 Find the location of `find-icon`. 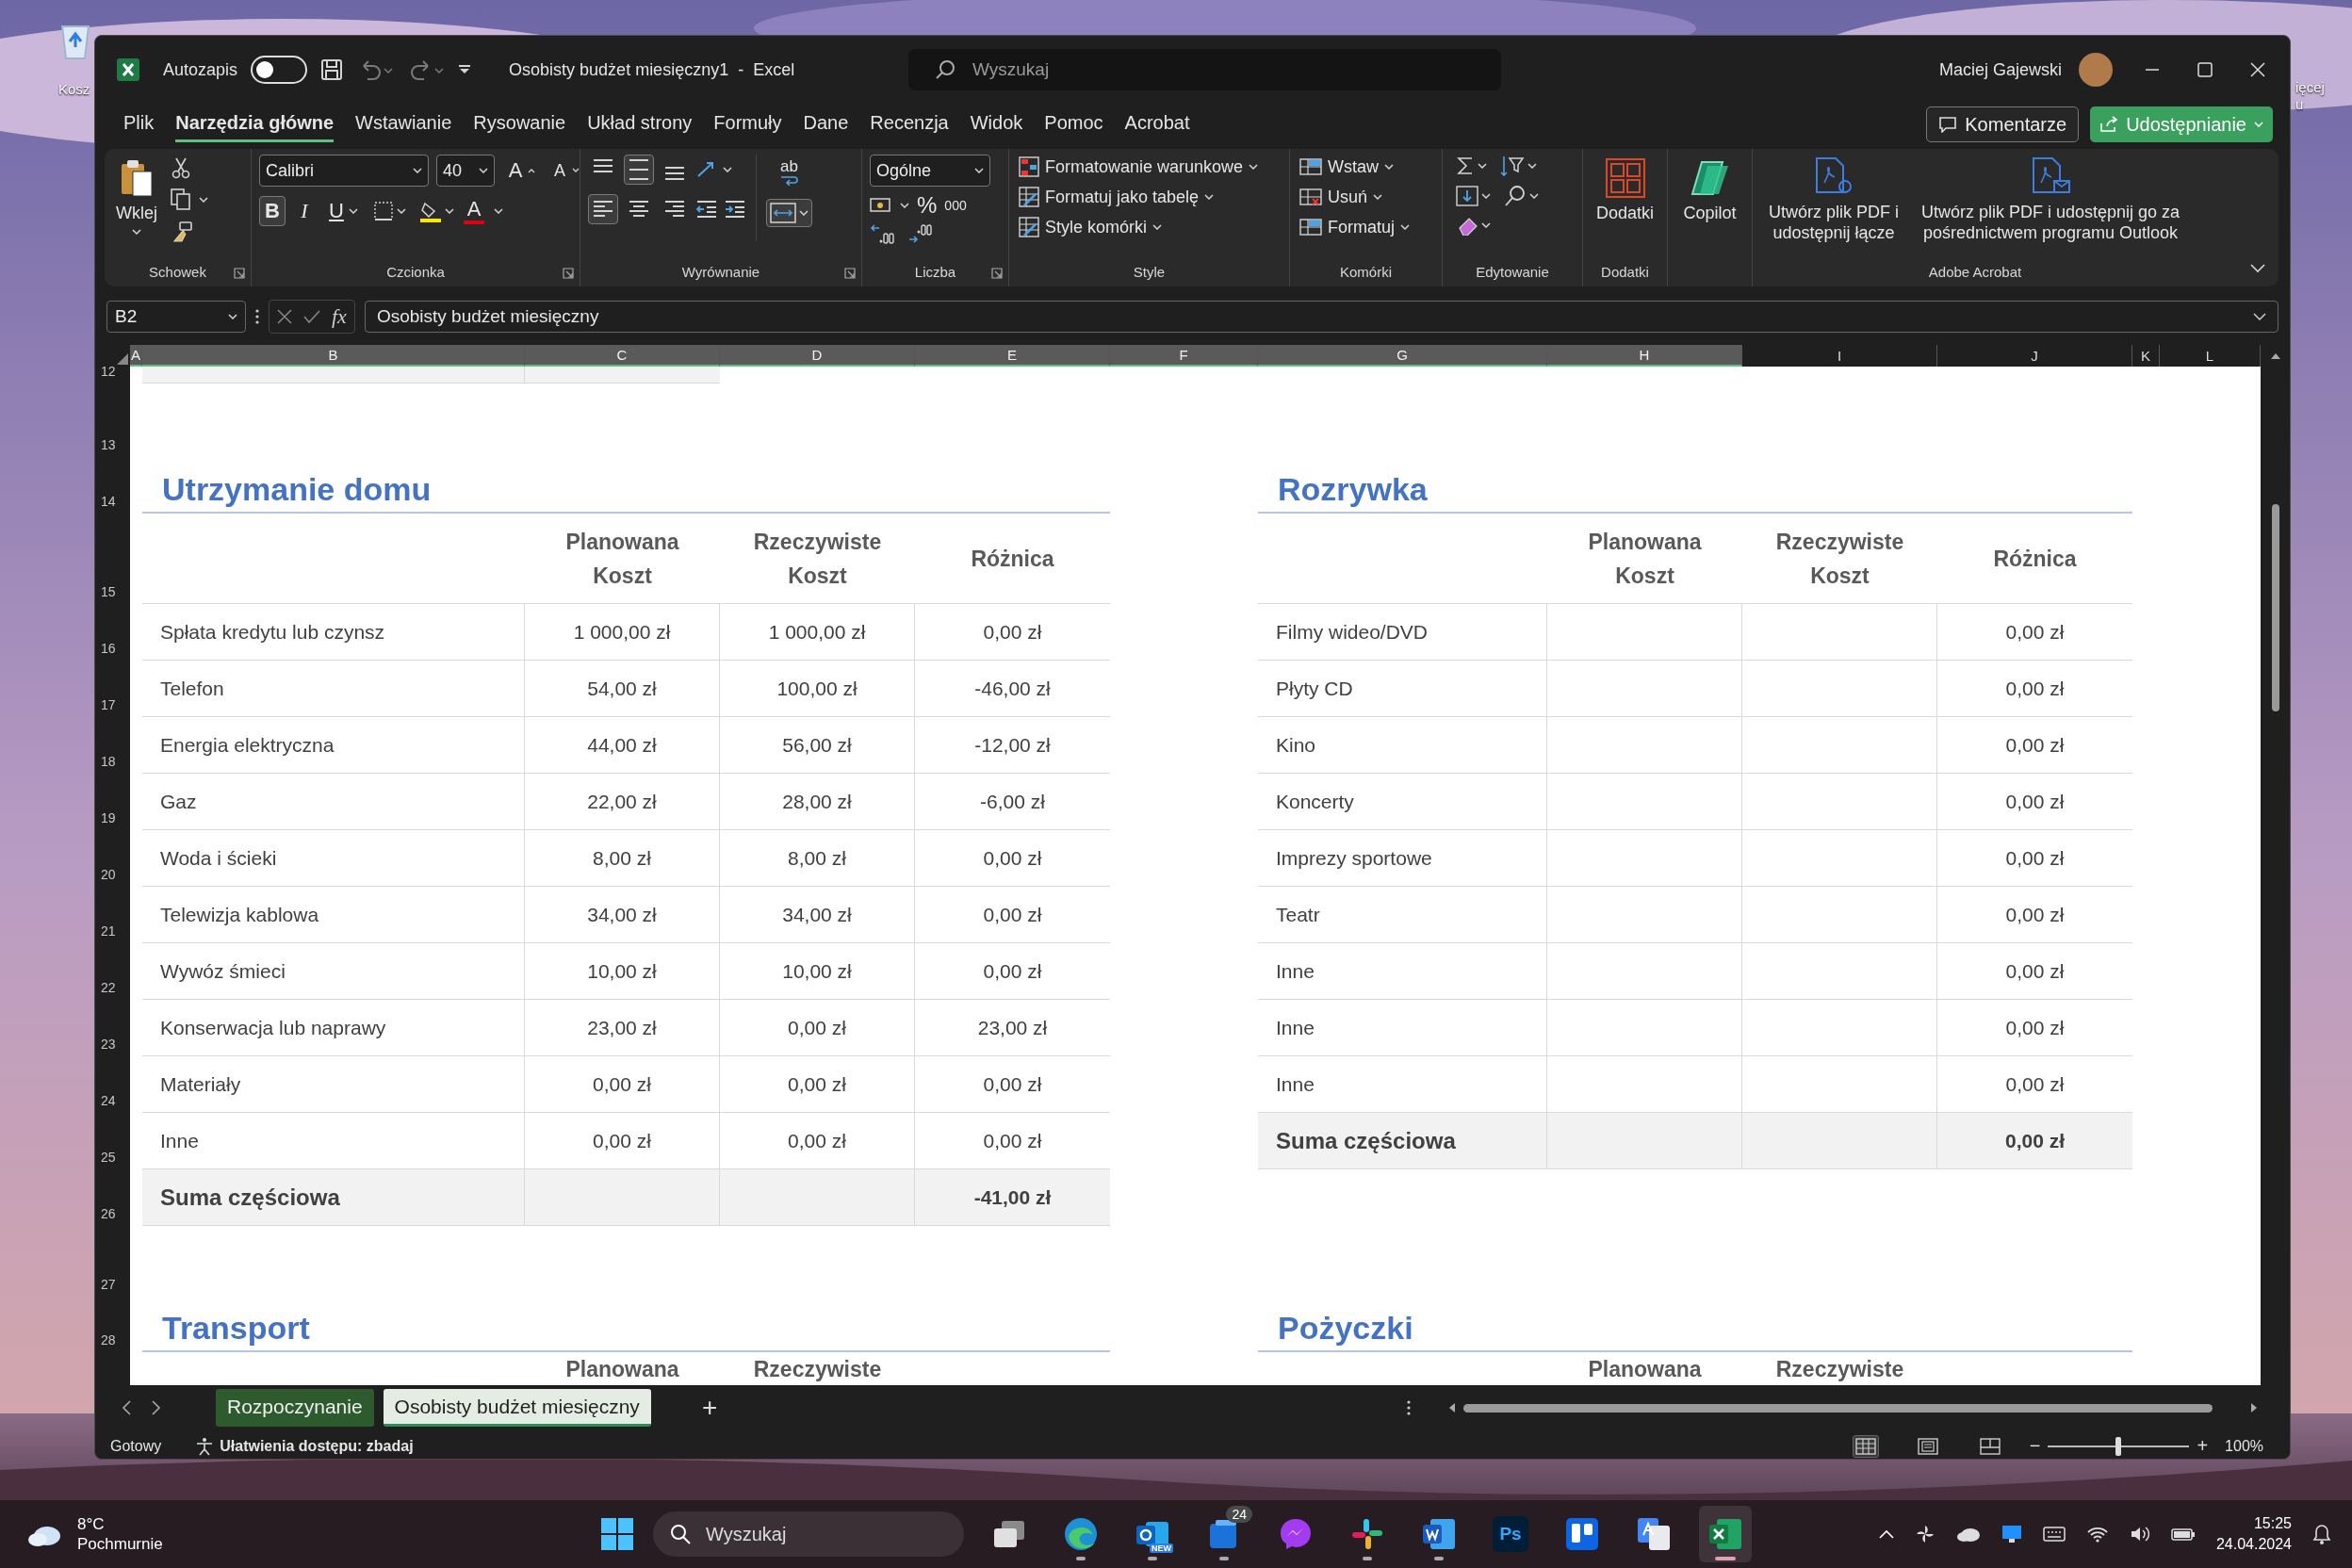

find-icon is located at coordinates (1516, 196).